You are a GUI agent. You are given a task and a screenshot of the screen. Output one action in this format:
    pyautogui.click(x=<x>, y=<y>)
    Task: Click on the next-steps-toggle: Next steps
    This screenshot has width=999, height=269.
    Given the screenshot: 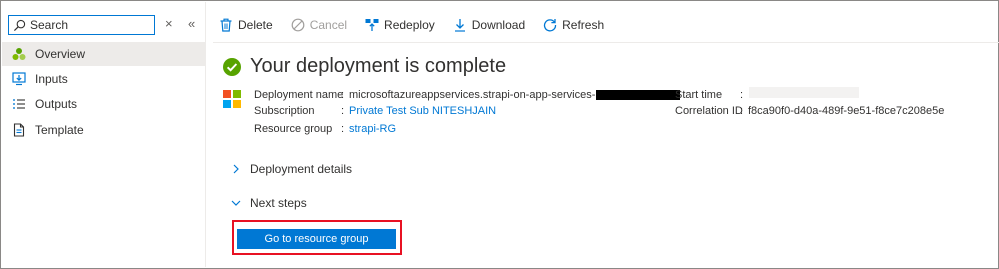 What is the action you would take?
    pyautogui.click(x=269, y=203)
    